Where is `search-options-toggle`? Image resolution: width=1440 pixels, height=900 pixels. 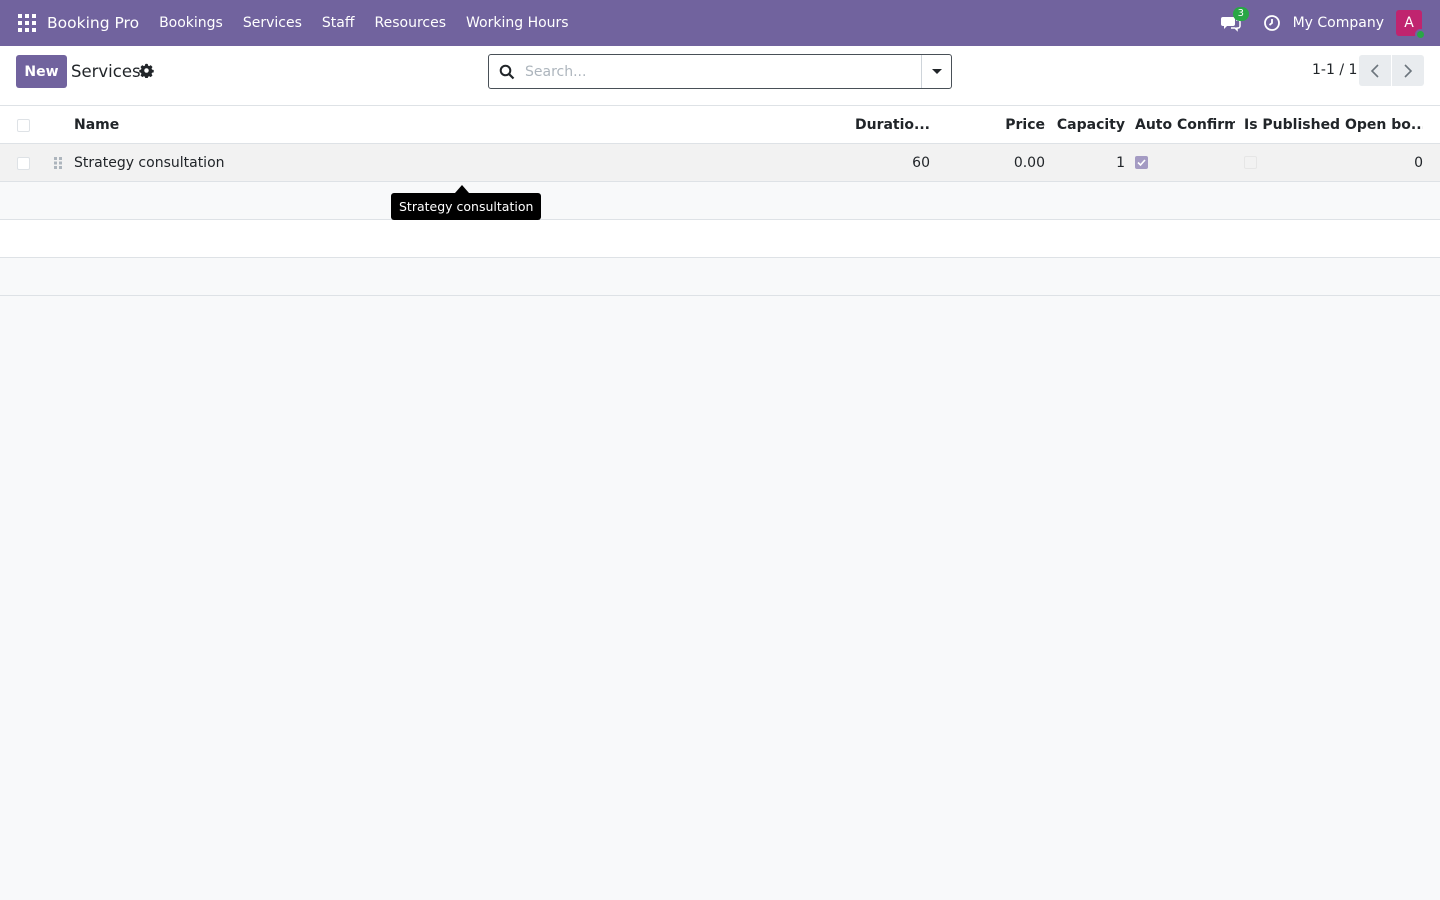 search-options-toggle is located at coordinates (936, 71).